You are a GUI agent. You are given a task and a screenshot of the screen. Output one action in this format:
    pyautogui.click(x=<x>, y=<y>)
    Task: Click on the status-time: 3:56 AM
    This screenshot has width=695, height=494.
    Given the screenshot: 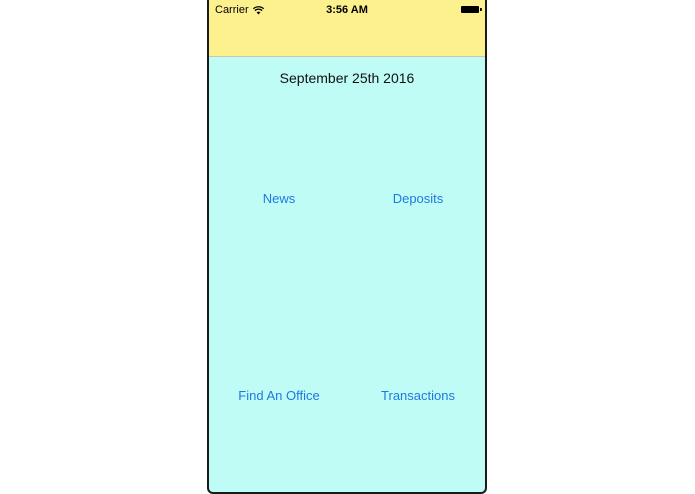 What is the action you would take?
    pyautogui.click(x=347, y=10)
    